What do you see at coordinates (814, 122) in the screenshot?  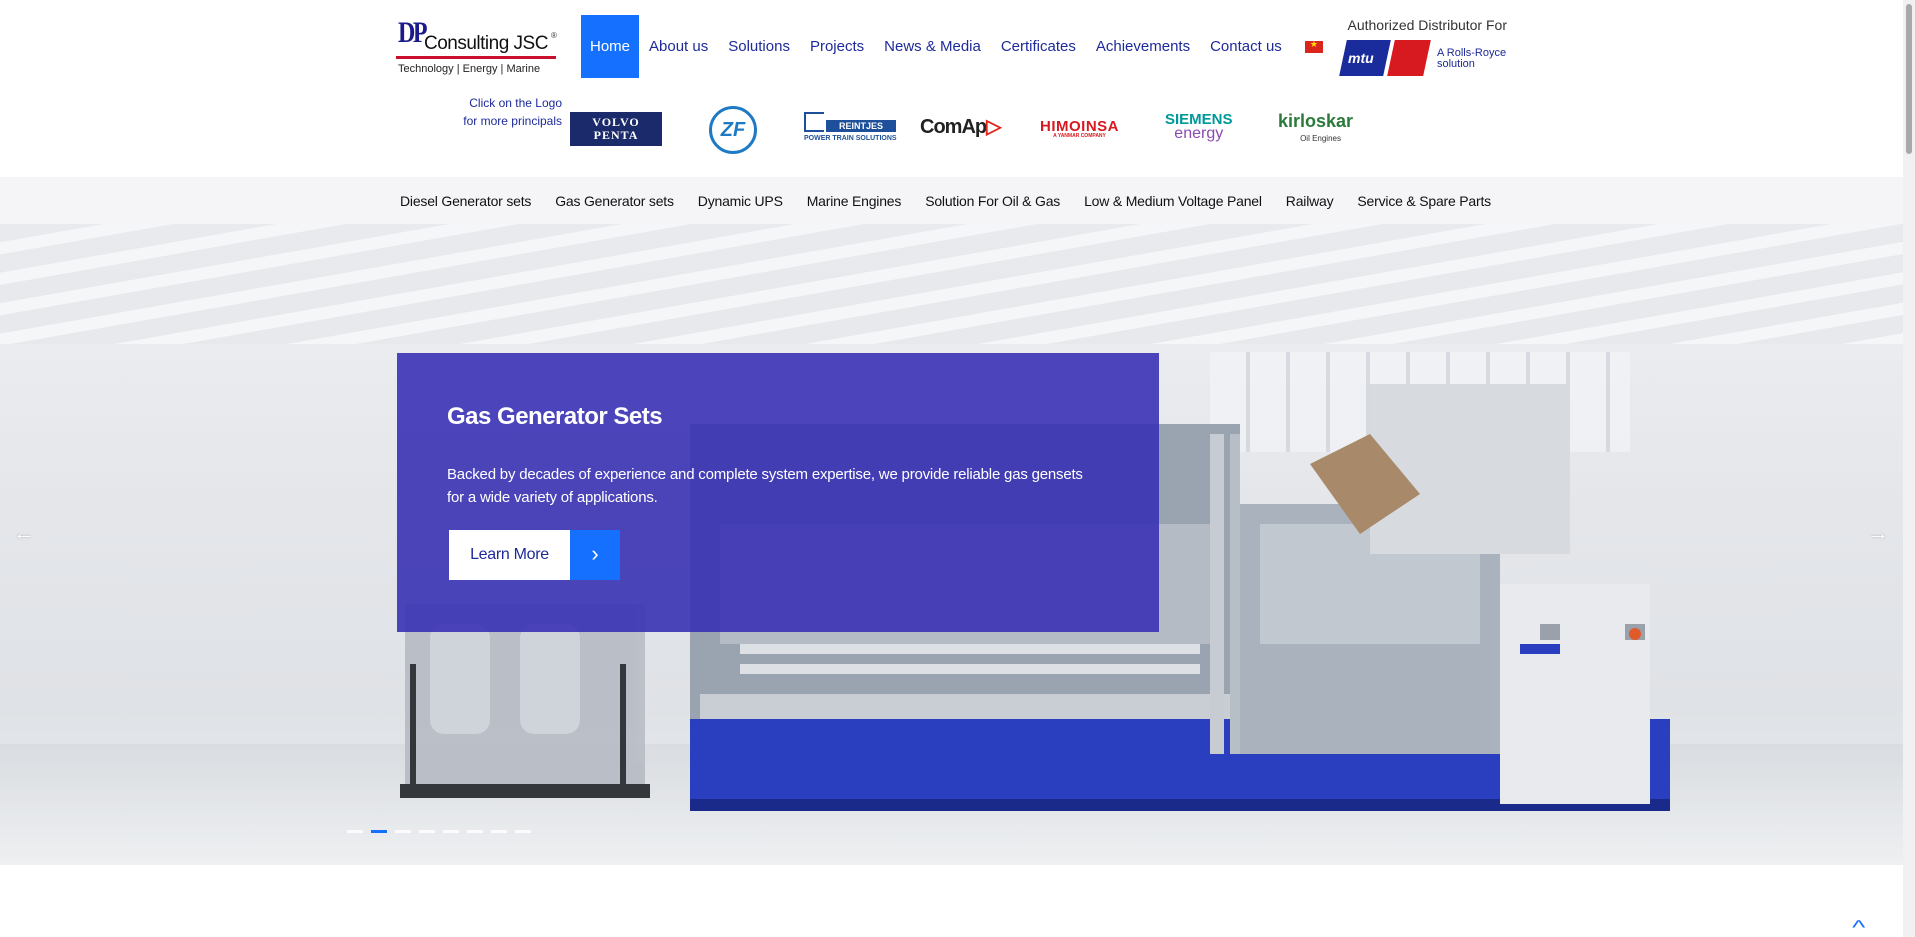 I see `reintjes-mark` at bounding box center [814, 122].